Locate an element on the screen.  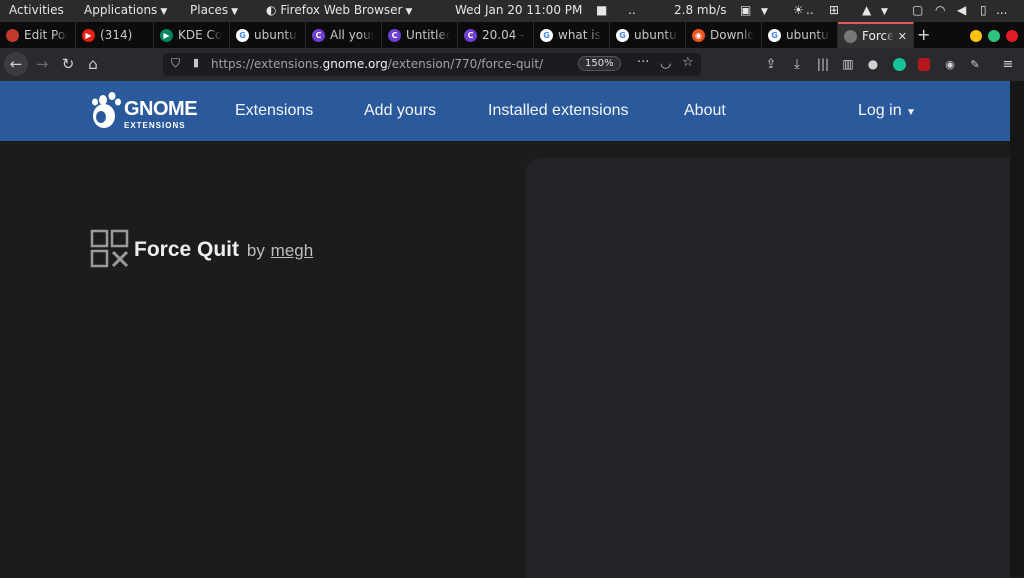
tab-label: (314) is located at coordinates (116, 35).